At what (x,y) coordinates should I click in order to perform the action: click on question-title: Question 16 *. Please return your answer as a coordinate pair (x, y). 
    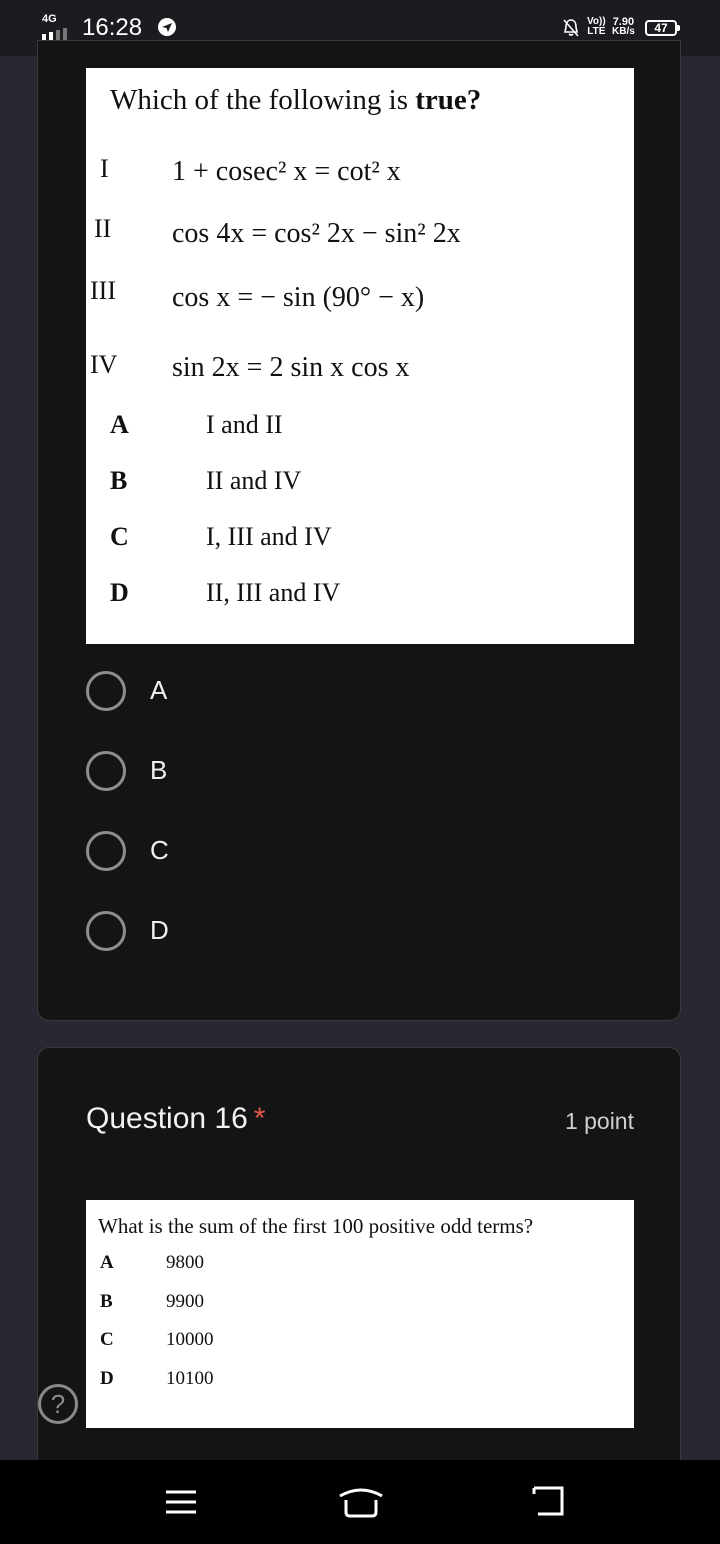
    Looking at the image, I should click on (175, 1119).